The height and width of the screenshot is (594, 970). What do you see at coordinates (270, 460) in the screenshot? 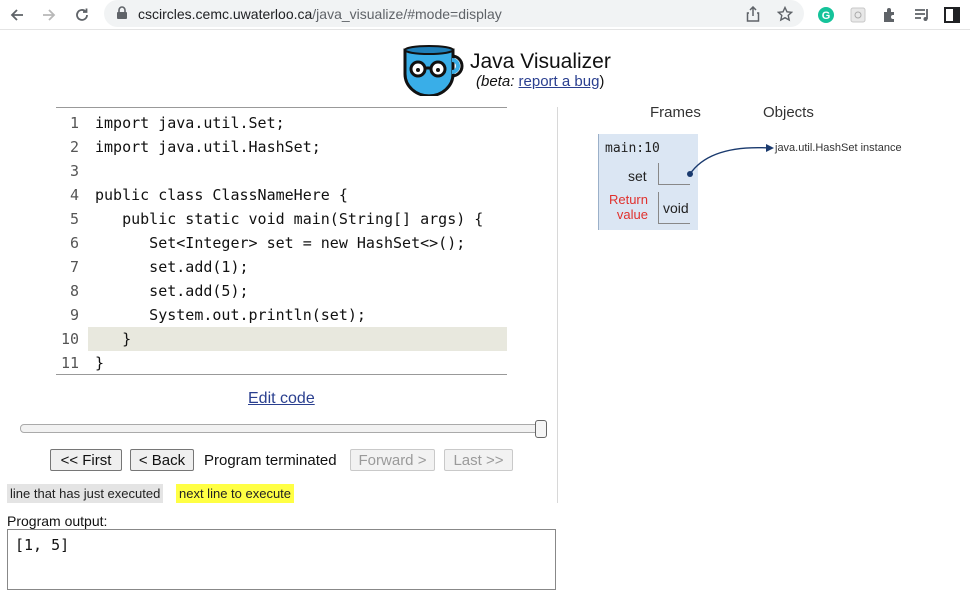
I see `execution-status: Program terminated` at bounding box center [270, 460].